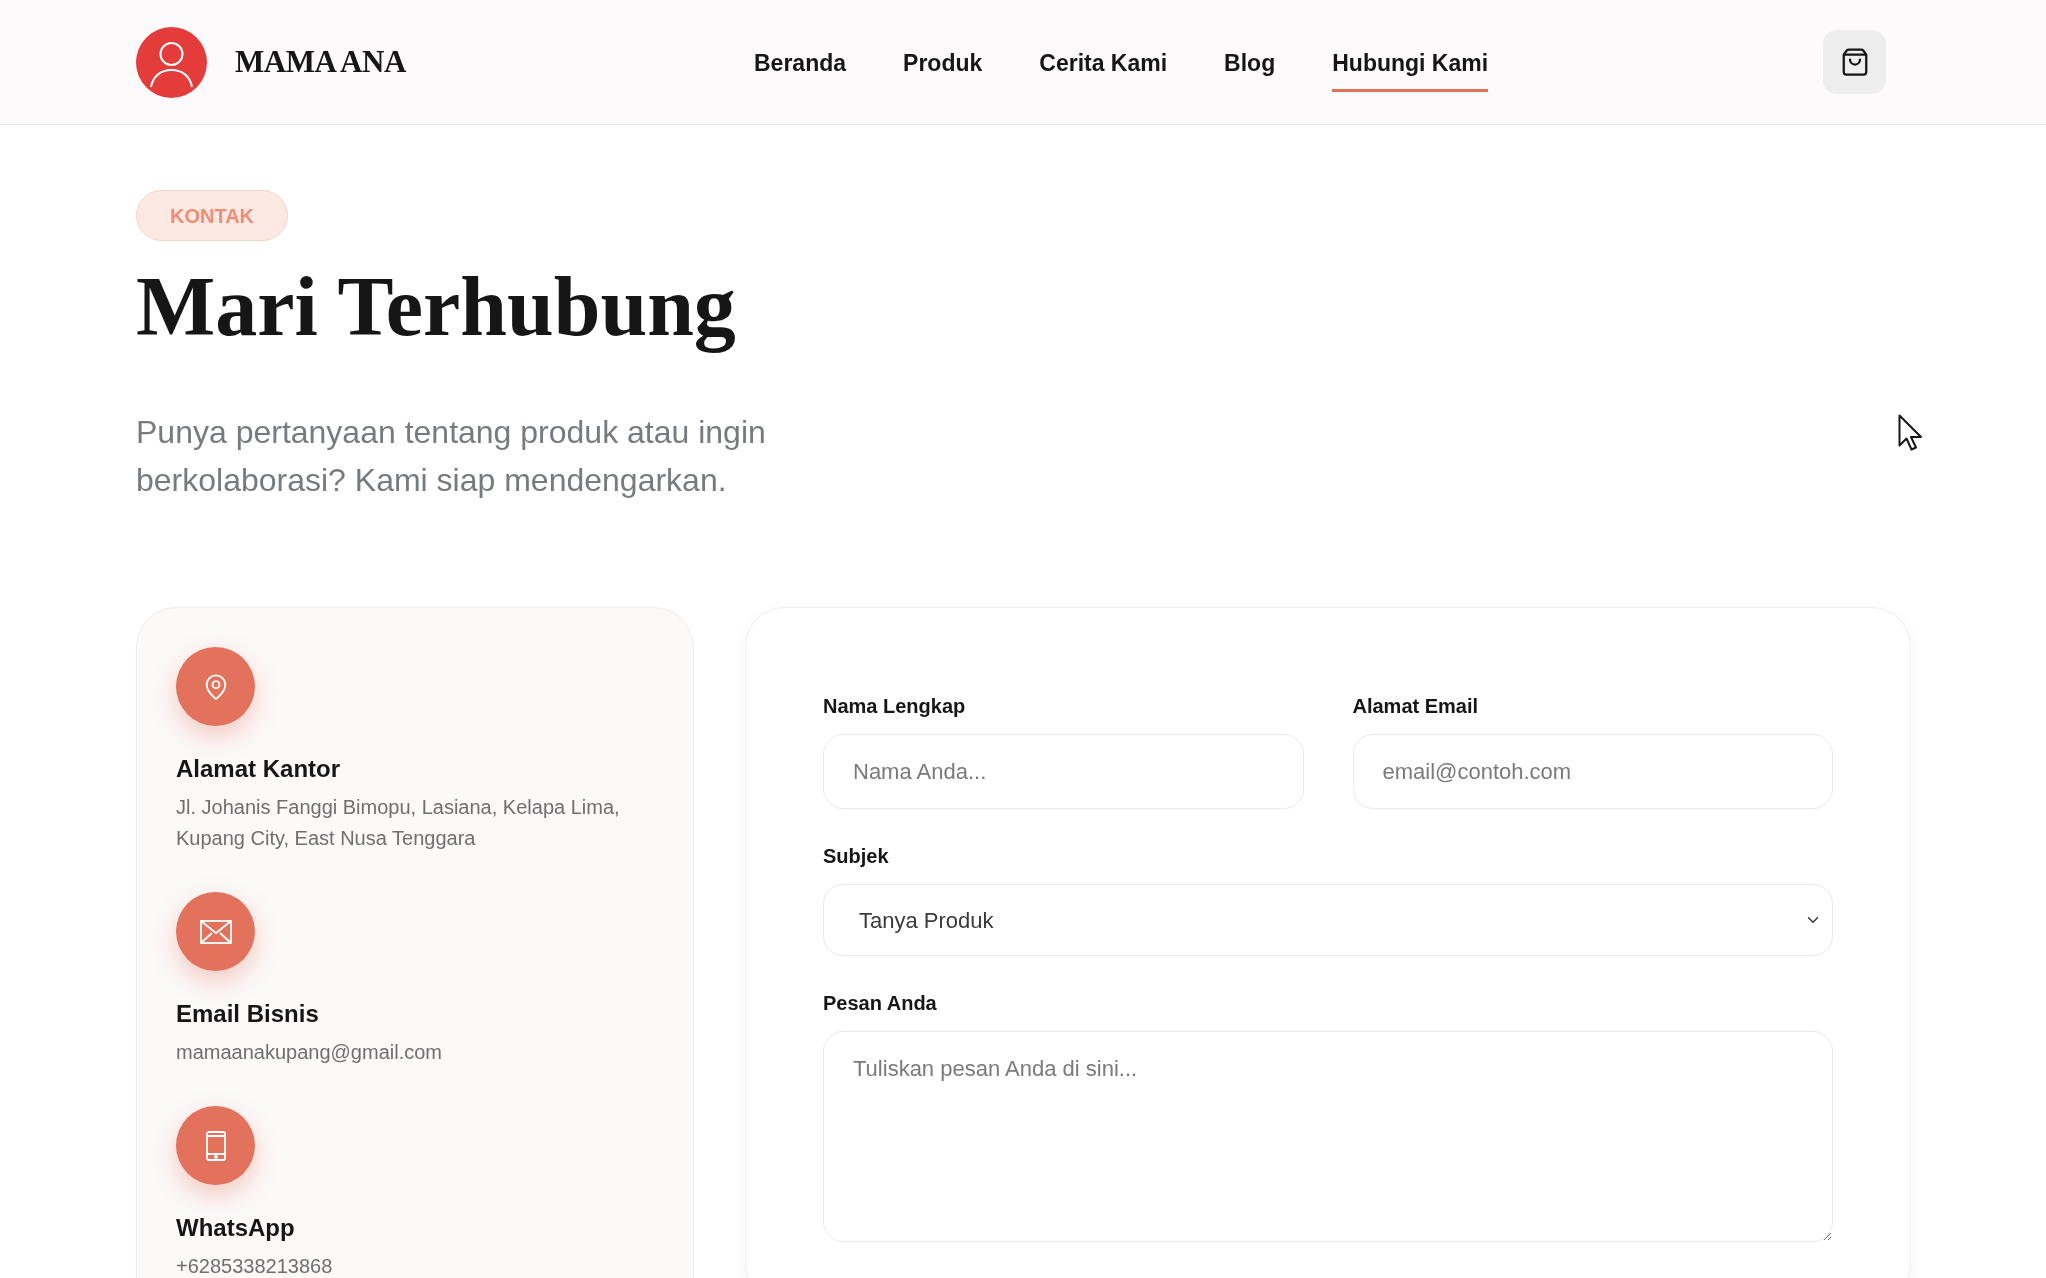 The width and height of the screenshot is (2046, 1278). I want to click on contact-title: Email Bisnis, so click(248, 1014).